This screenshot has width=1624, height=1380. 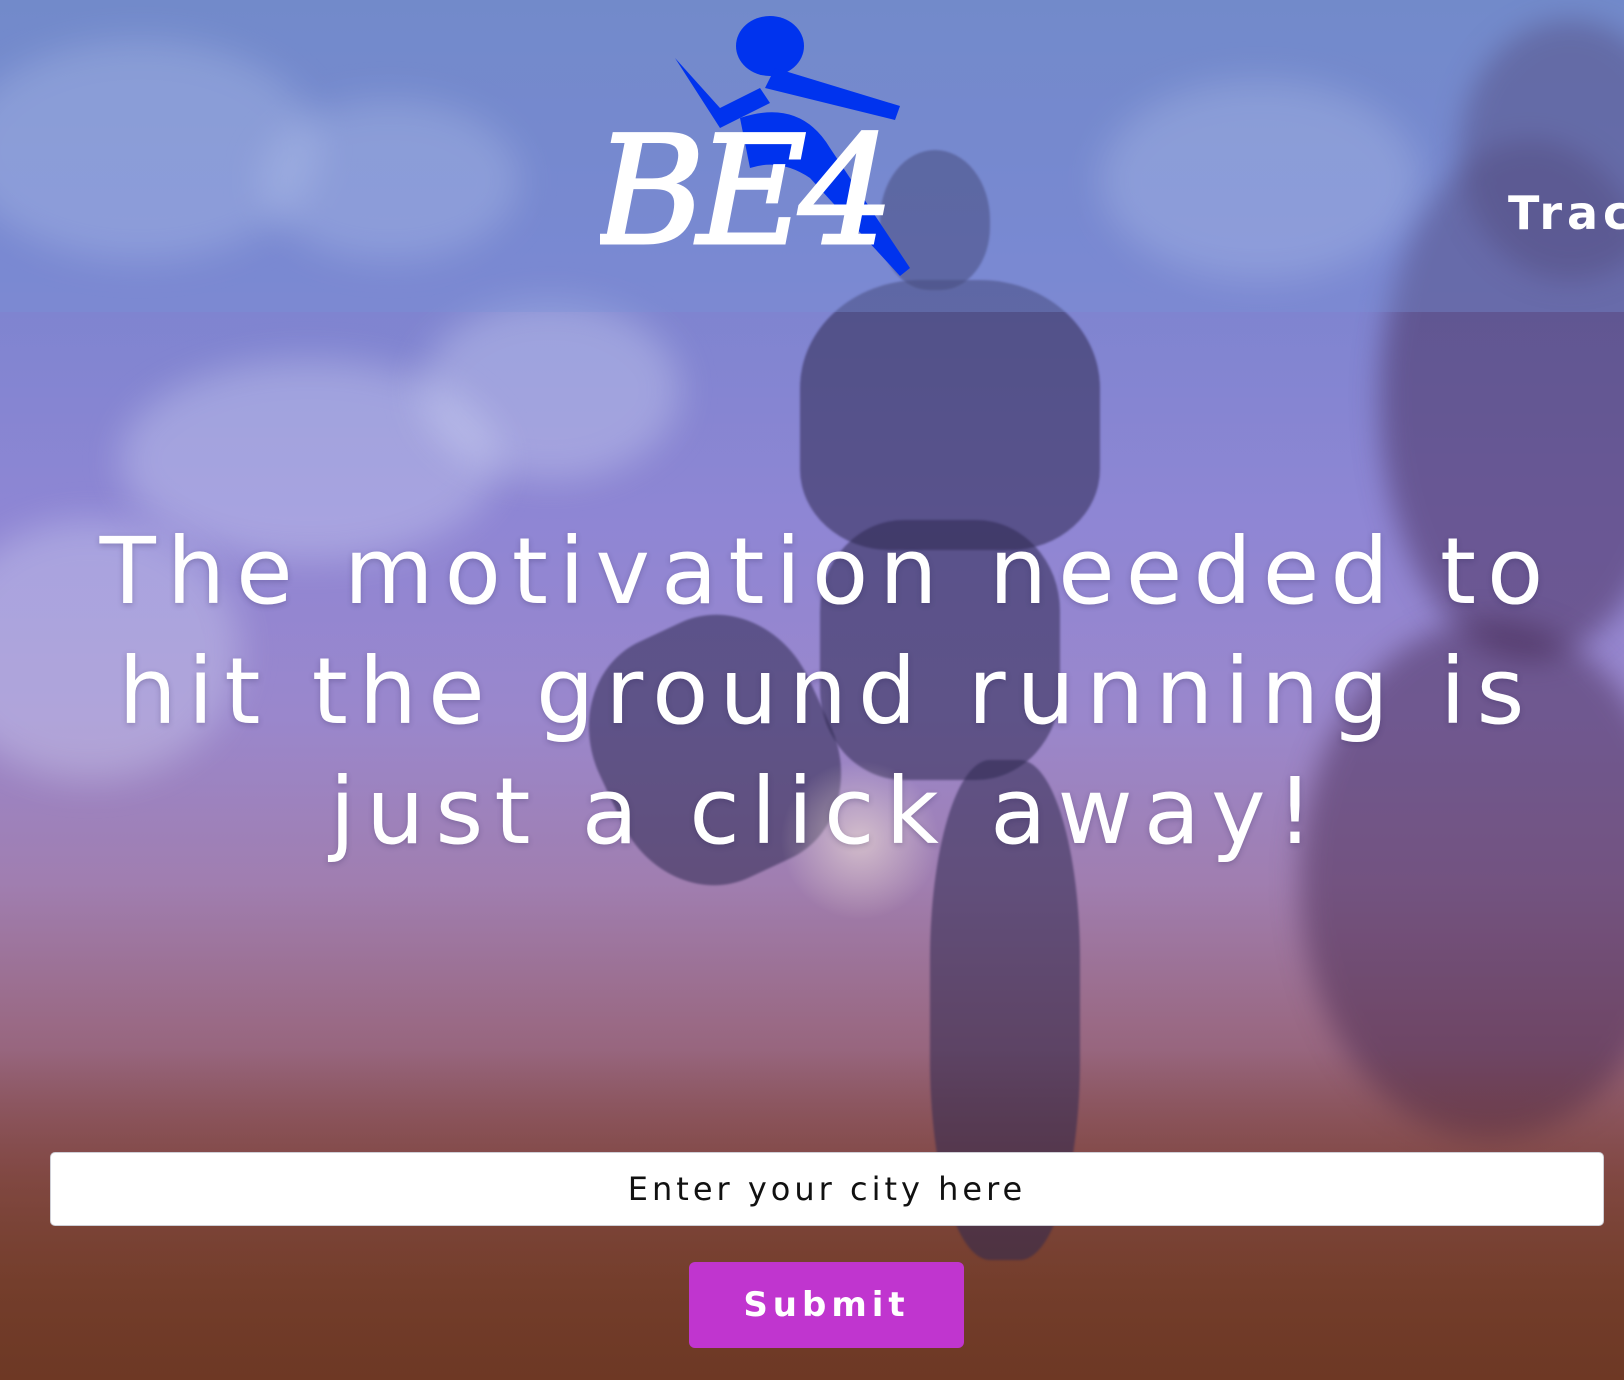 I want to click on brand-logo: BE4, so click(x=785, y=148).